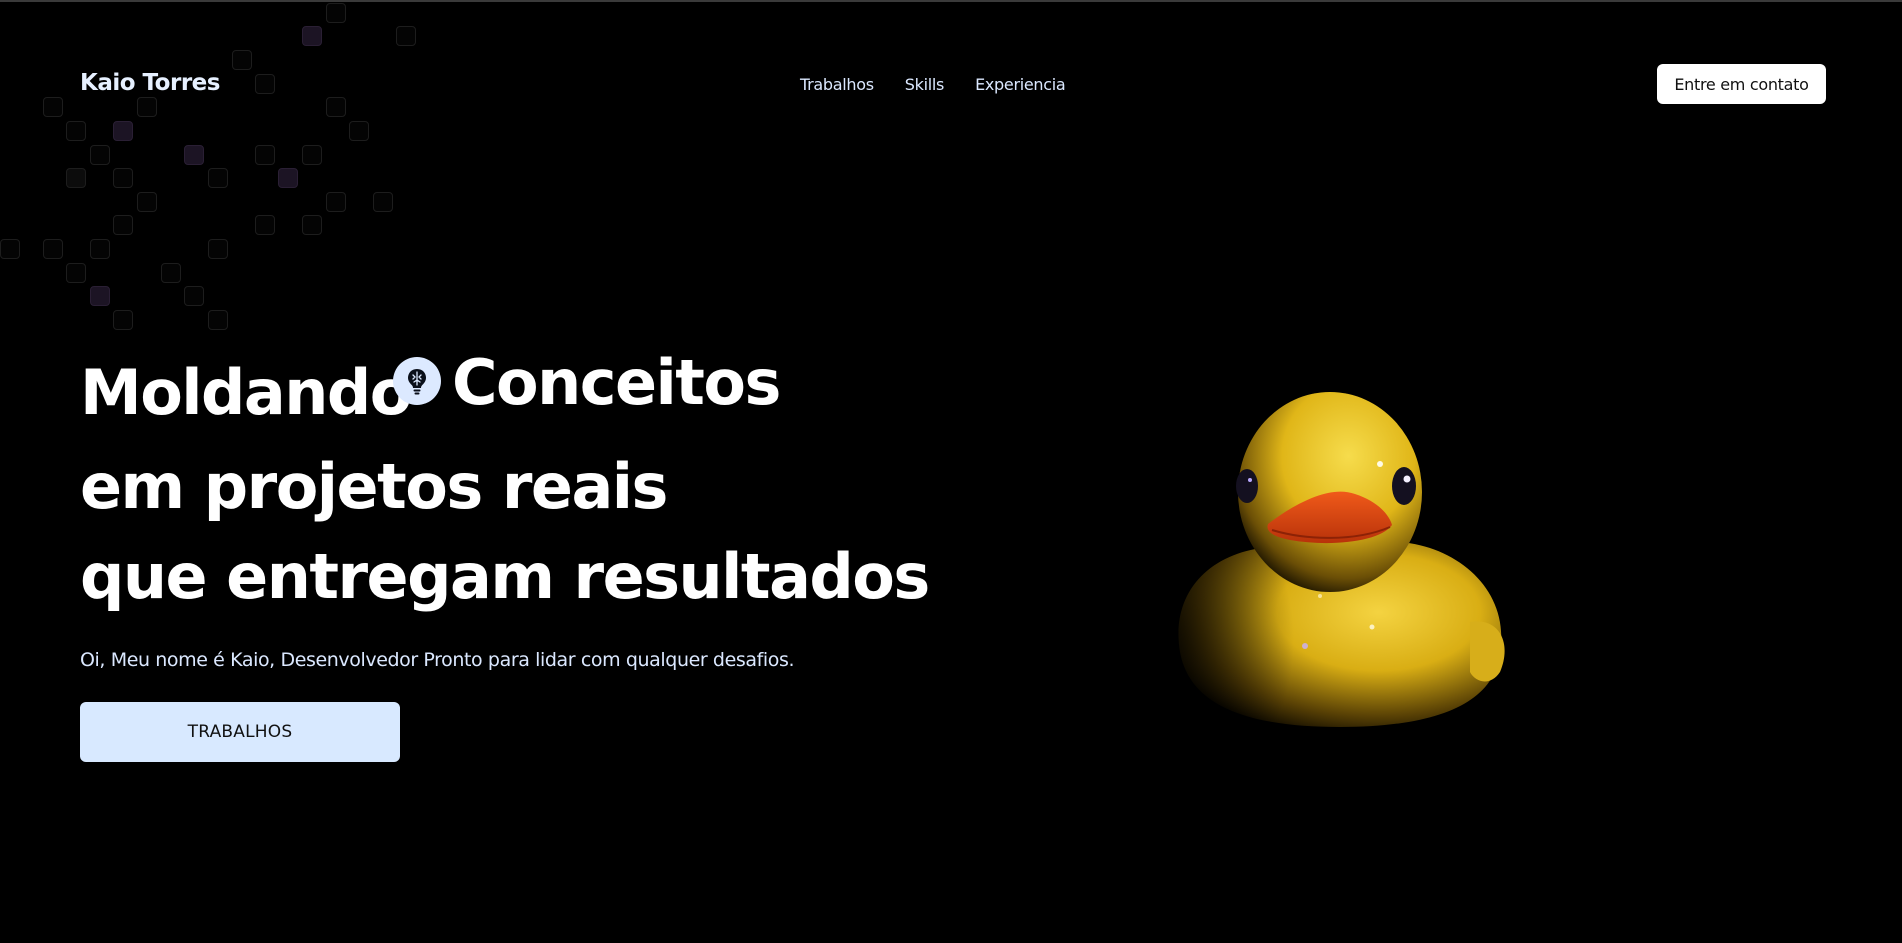 The width and height of the screenshot is (1902, 943). I want to click on lightbulb-icon, so click(417, 381).